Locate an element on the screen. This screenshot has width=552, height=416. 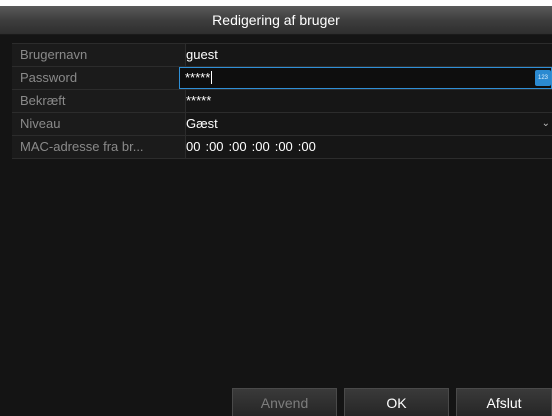
mac-segment-5: :00 is located at coordinates (284, 147).